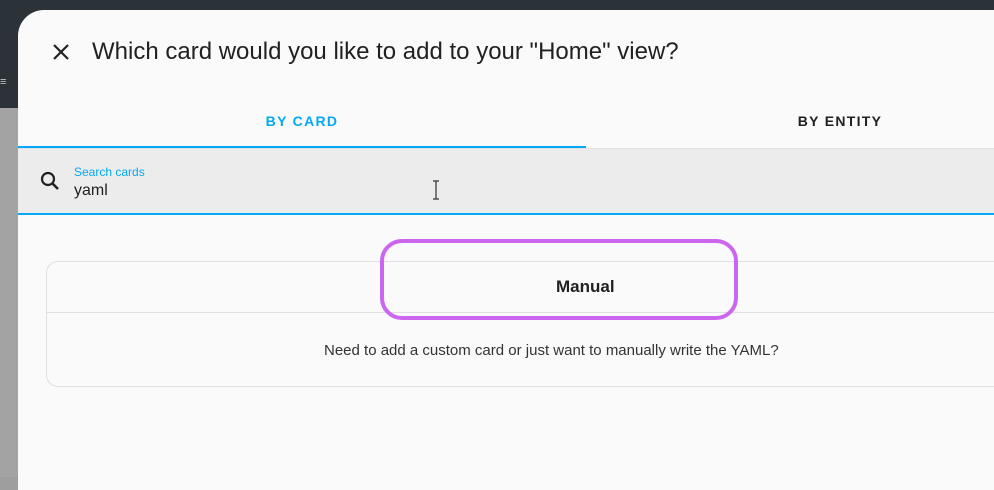 The width and height of the screenshot is (994, 490). What do you see at coordinates (302, 147) in the screenshot?
I see `active-tab-indicator` at bounding box center [302, 147].